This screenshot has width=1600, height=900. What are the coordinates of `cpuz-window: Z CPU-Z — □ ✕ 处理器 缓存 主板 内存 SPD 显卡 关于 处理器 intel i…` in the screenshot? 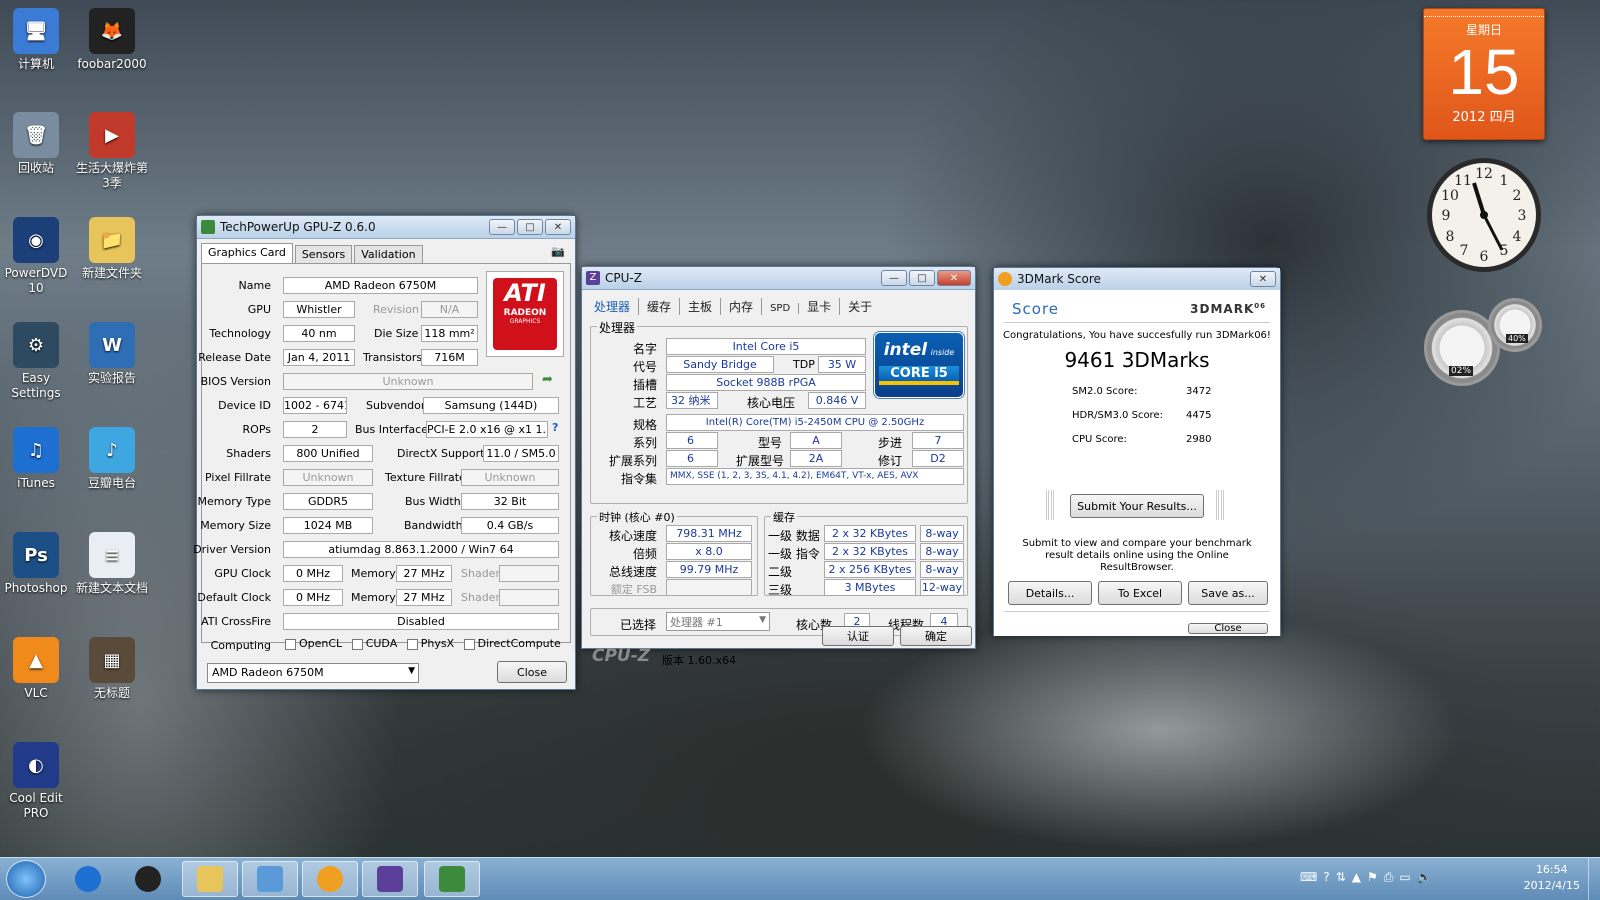 It's located at (778, 466).